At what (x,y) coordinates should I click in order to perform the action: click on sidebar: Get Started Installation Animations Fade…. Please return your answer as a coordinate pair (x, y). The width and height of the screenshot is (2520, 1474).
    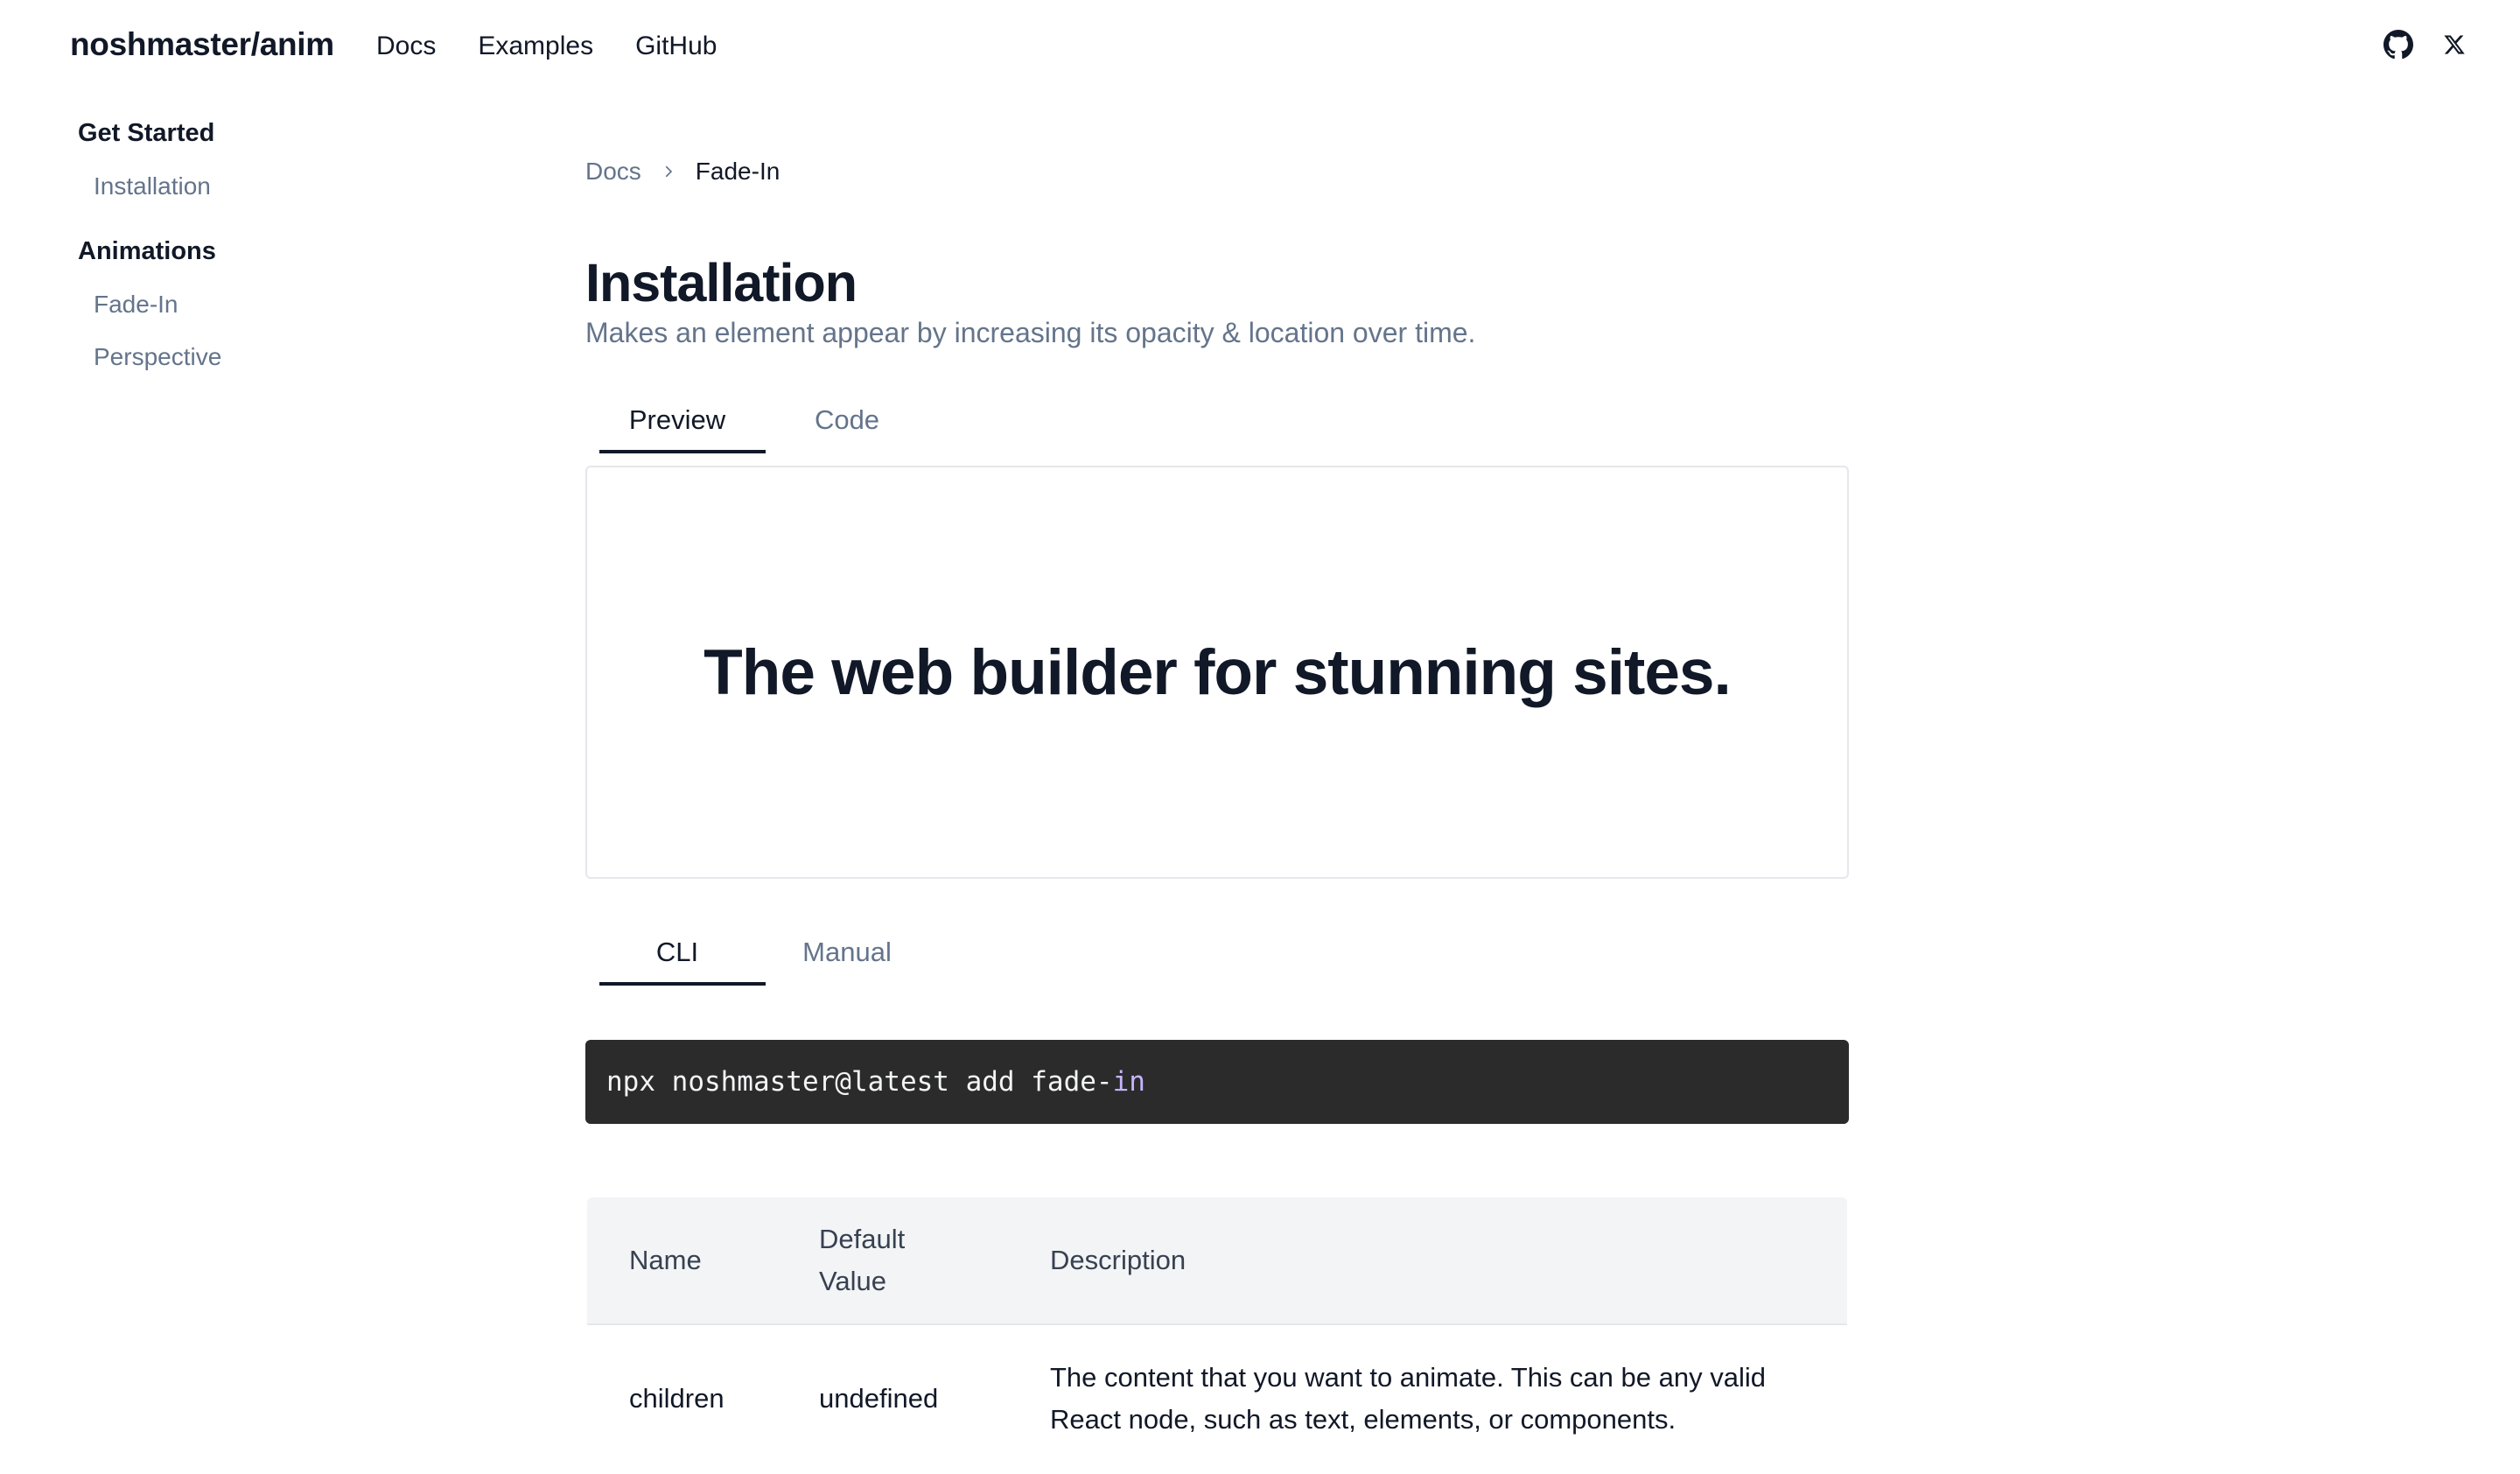
    Looking at the image, I should click on (261, 263).